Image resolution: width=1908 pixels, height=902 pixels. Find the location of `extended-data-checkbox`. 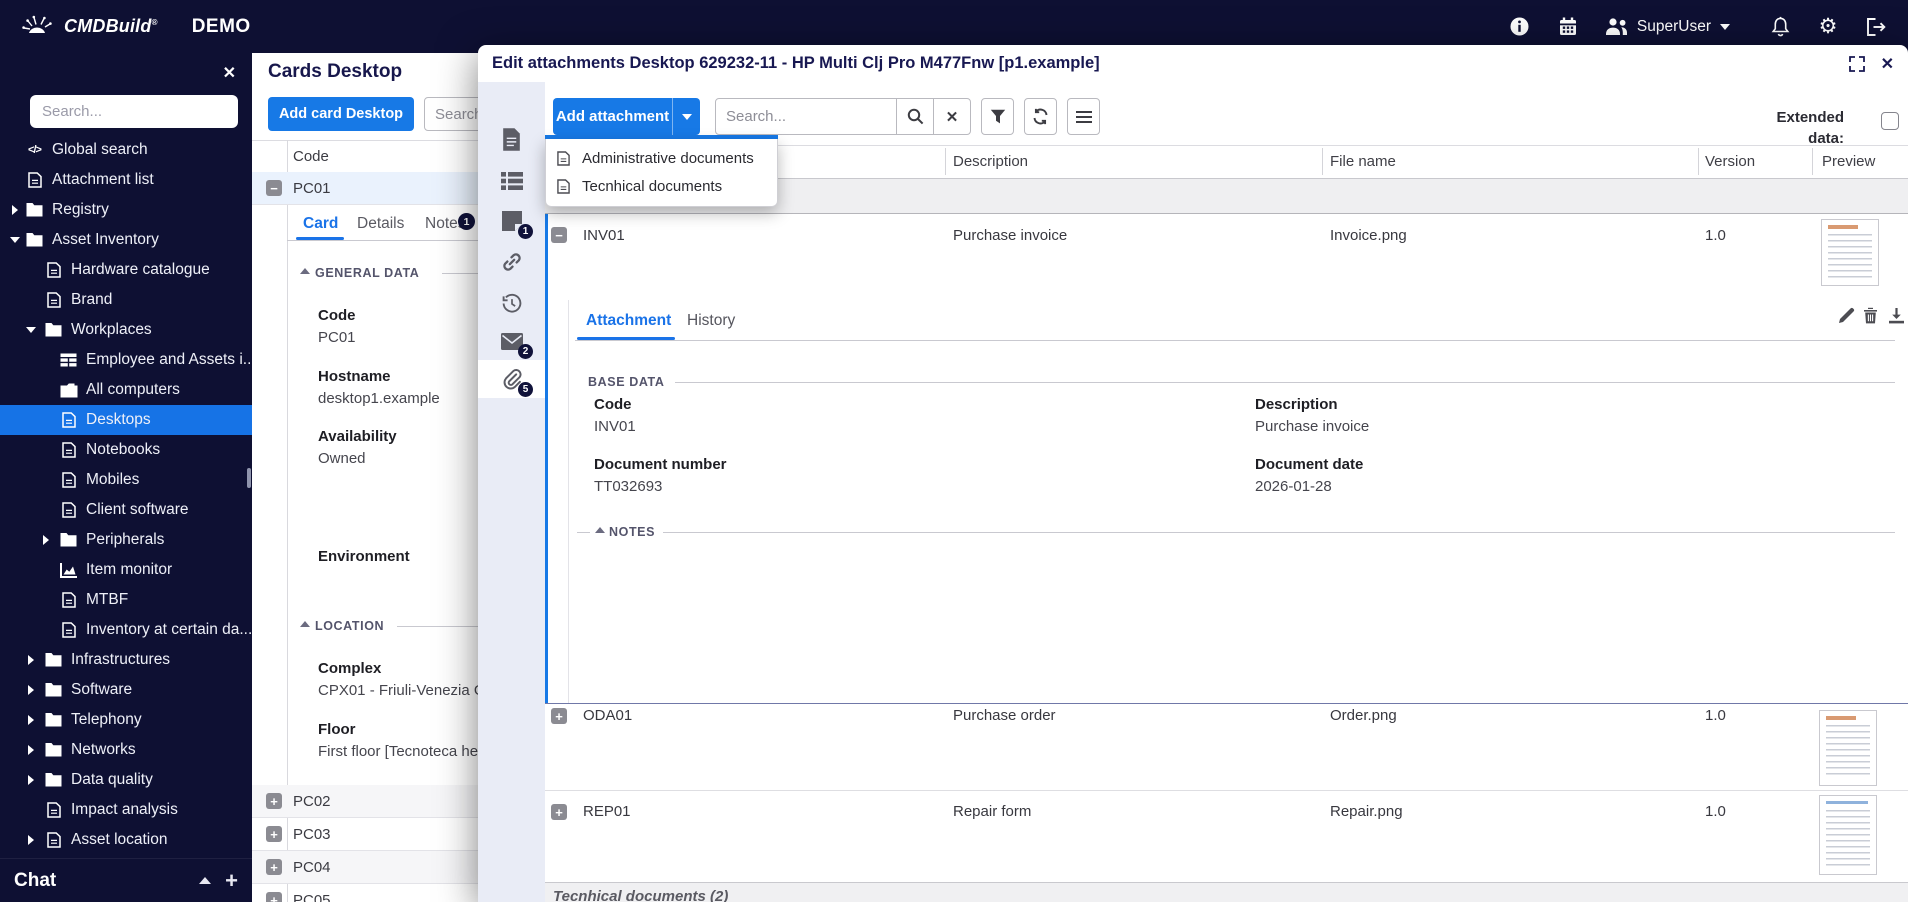

extended-data-checkbox is located at coordinates (1890, 121).